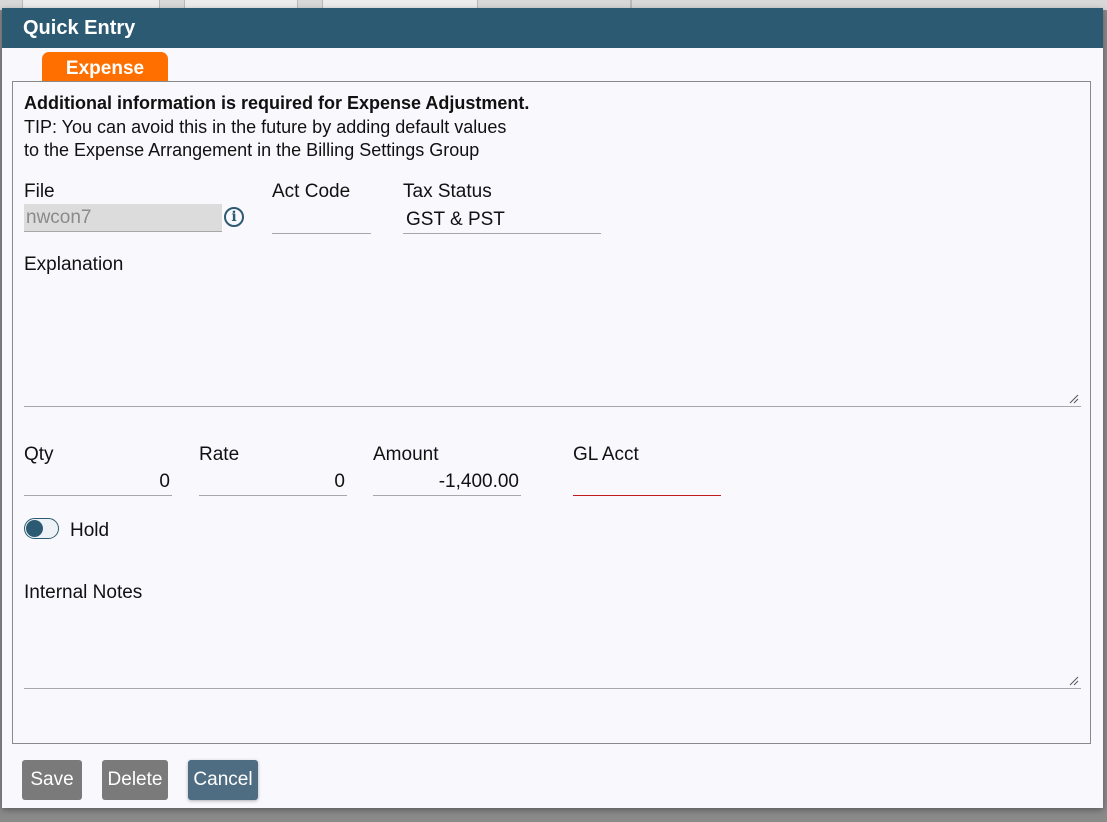 This screenshot has width=1107, height=822. What do you see at coordinates (105, 67) in the screenshot?
I see `tab-expense: Expense` at bounding box center [105, 67].